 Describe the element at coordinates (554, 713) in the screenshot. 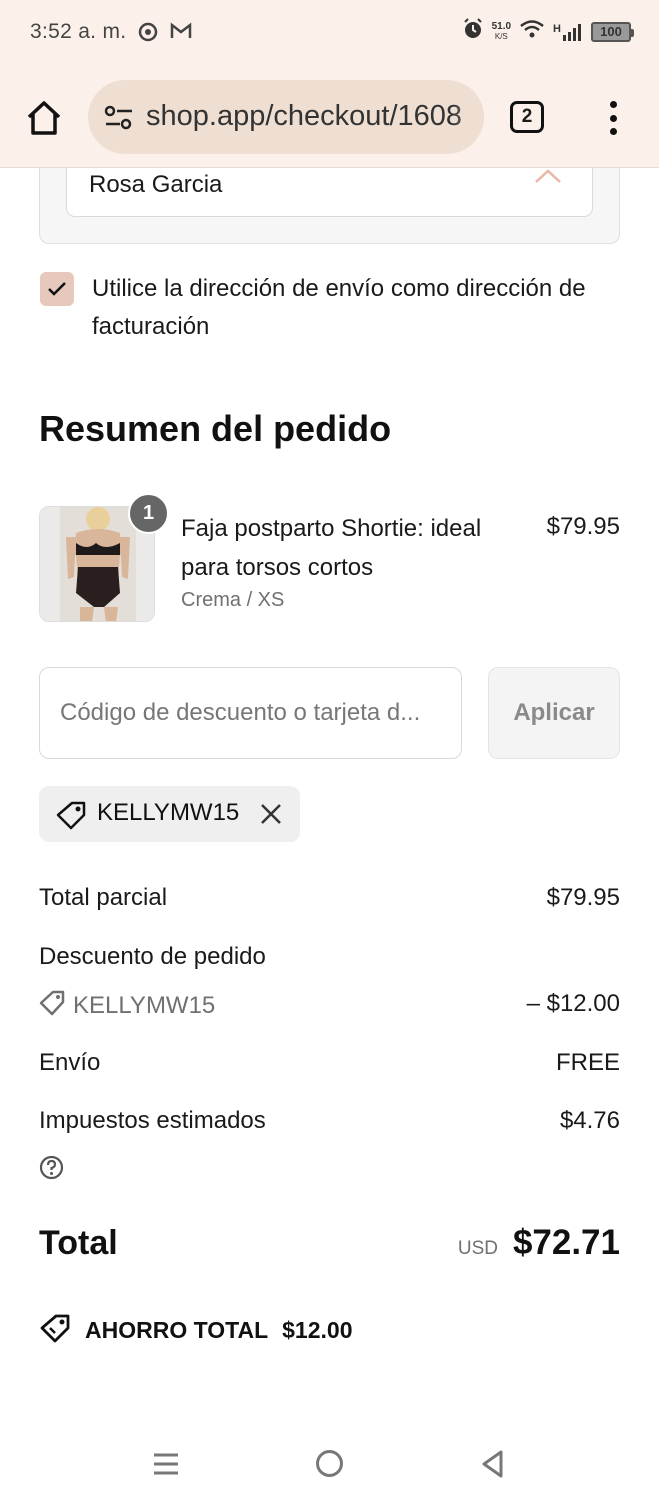

I see `apply-discount-button: Aplicar` at that location.